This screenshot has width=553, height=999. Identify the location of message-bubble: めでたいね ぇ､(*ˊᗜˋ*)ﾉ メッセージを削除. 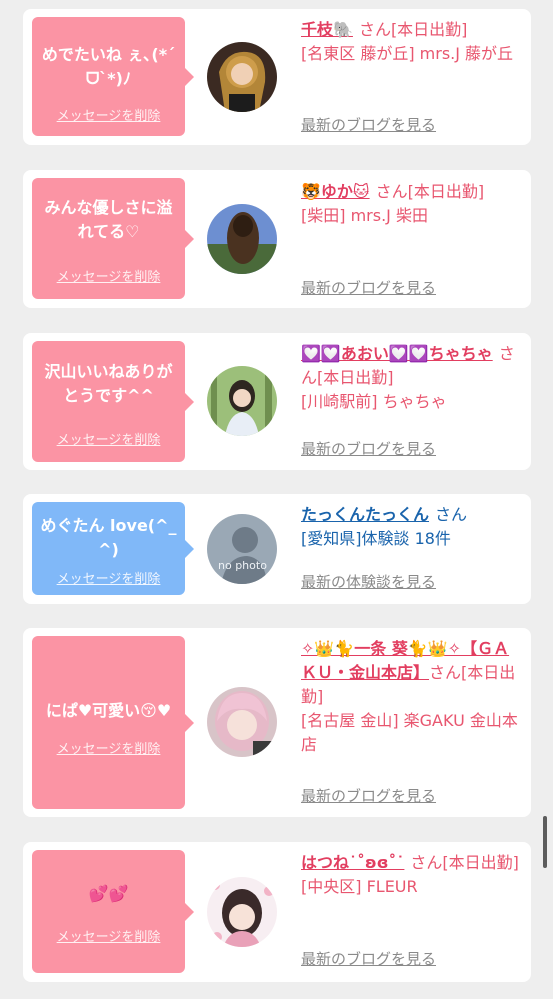
(113, 76).